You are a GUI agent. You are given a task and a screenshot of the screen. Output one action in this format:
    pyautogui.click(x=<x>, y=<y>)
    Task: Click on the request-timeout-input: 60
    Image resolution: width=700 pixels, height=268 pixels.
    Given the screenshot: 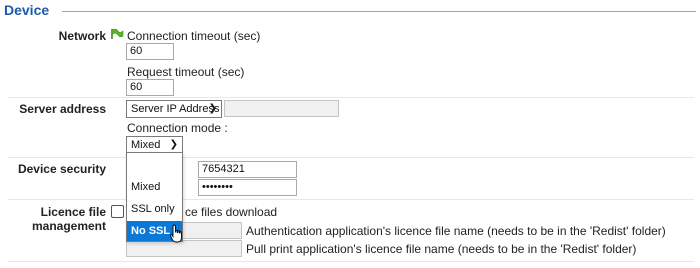 What is the action you would take?
    pyautogui.click(x=150, y=87)
    